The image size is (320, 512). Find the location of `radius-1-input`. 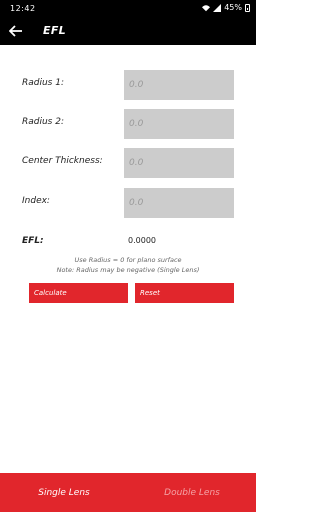

radius-1-input is located at coordinates (179, 85).